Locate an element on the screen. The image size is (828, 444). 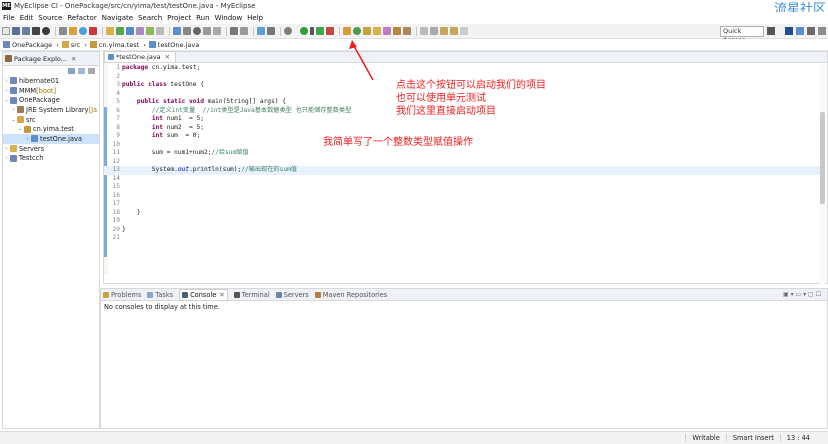
tree-item-mmm: › MMM [boot] is located at coordinates (51, 91).